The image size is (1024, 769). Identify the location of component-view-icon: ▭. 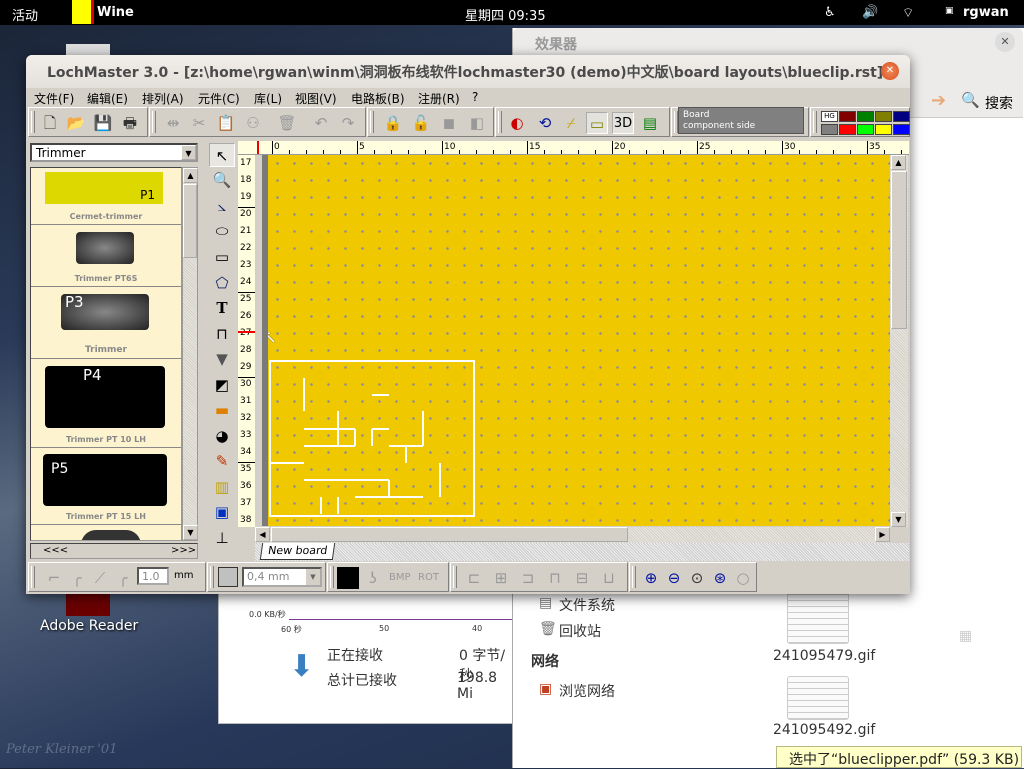
(597, 123).